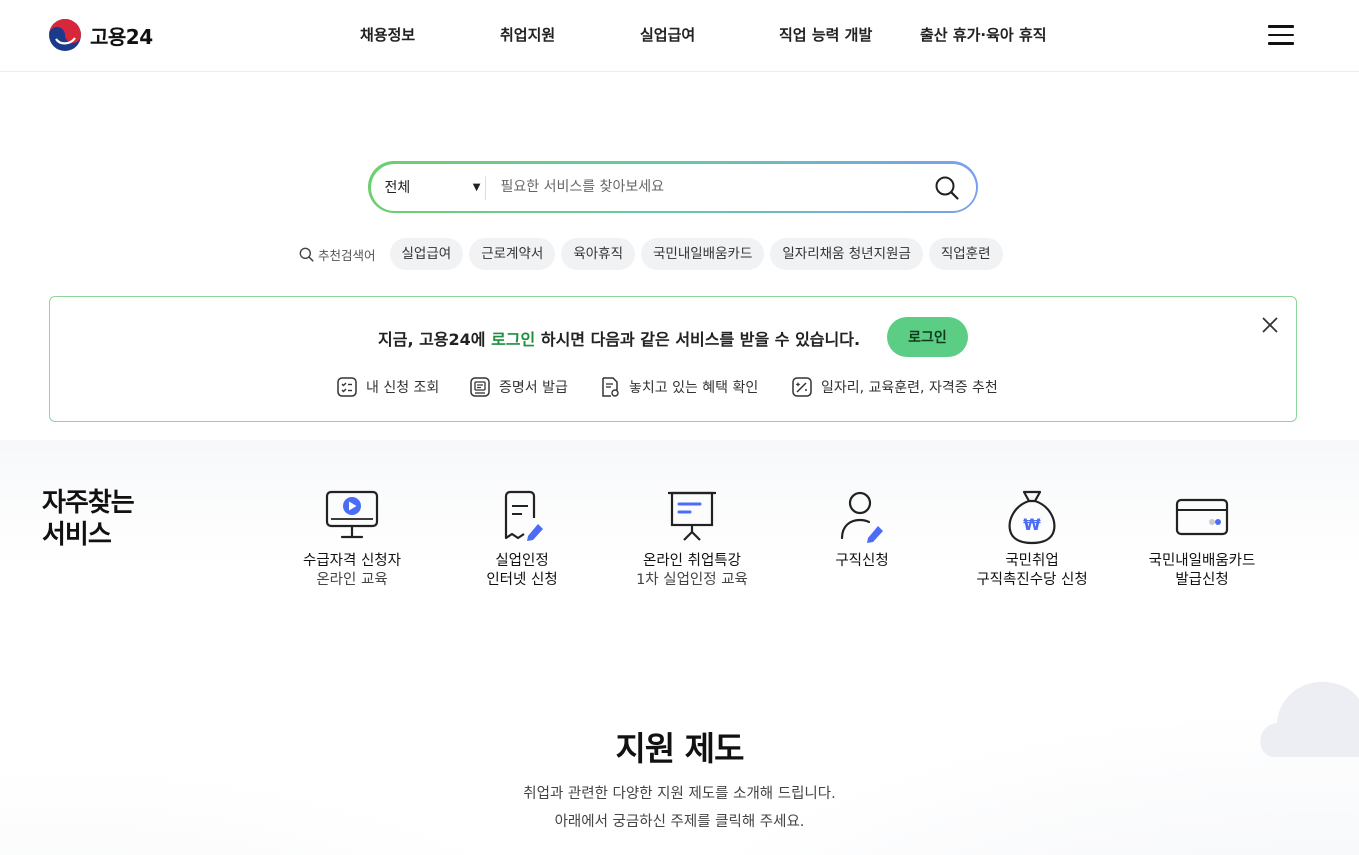  I want to click on support-section-title: 지원 제도, so click(680, 748).